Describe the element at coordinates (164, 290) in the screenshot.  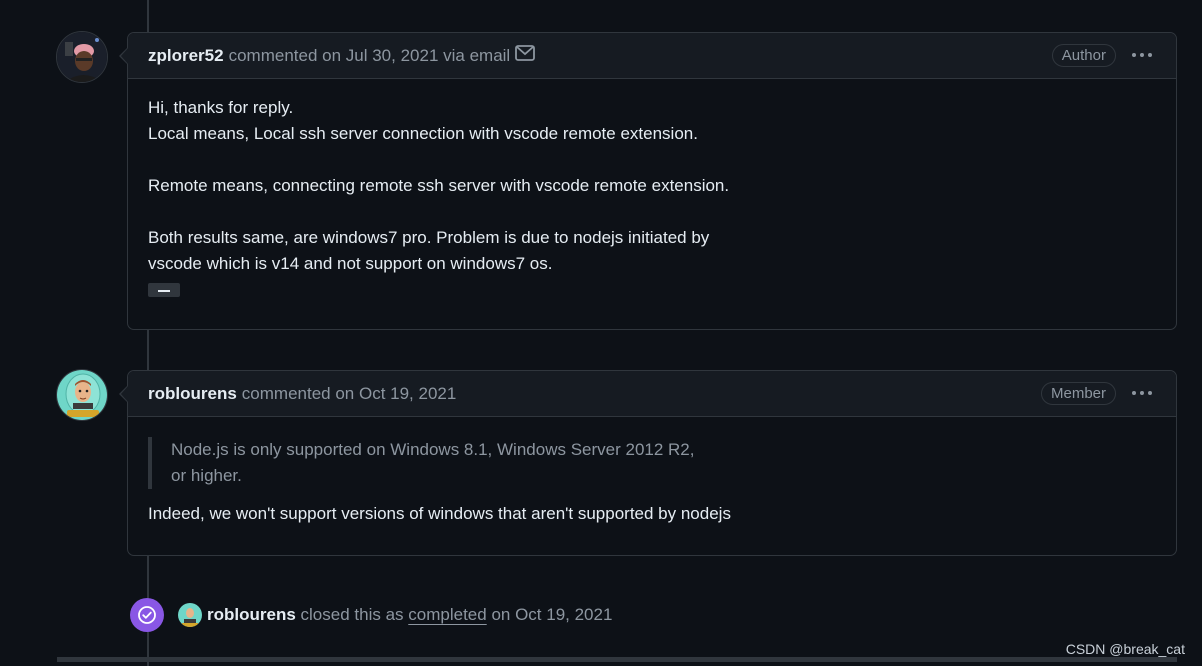
I see `expand-hidden-text-button` at that location.